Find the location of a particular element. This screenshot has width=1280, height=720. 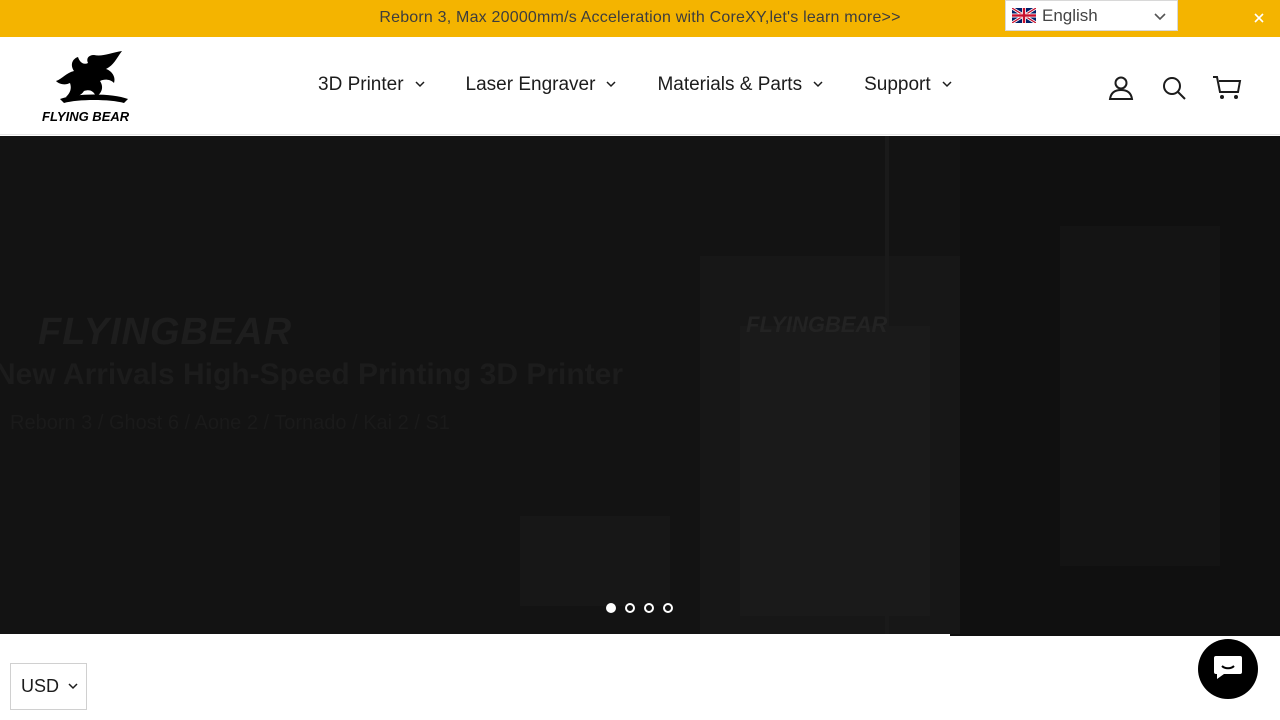

nav-laser-engraver: Laser Engraver is located at coordinates (542, 85).